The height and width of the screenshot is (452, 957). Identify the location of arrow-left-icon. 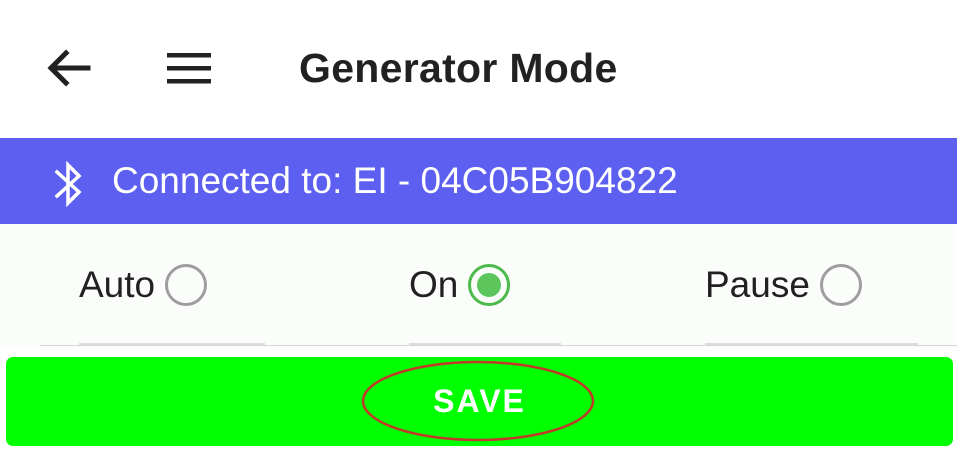
(69, 68).